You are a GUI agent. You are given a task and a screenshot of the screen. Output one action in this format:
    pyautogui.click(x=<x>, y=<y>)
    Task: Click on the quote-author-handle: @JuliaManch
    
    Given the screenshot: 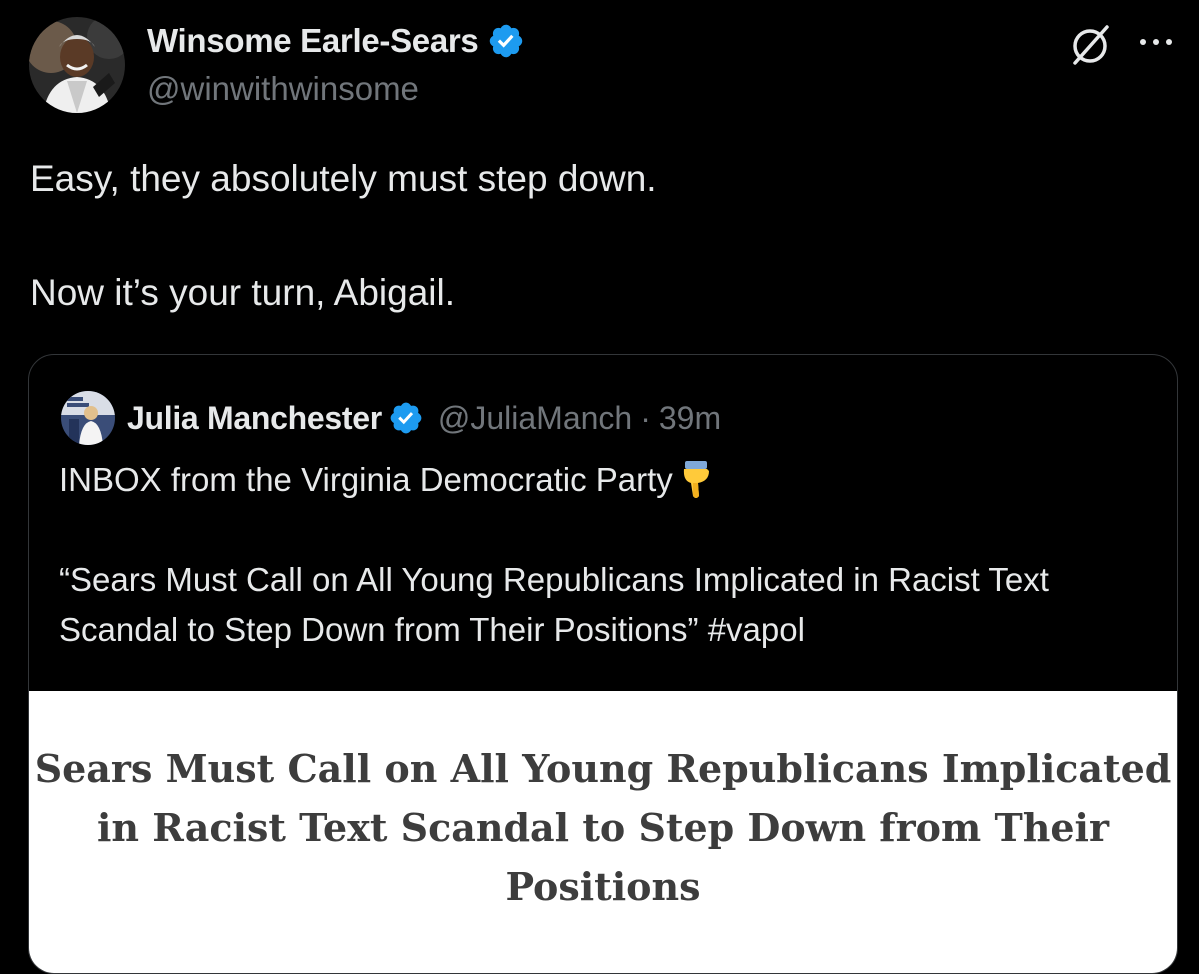 What is the action you would take?
    pyautogui.click(x=535, y=418)
    